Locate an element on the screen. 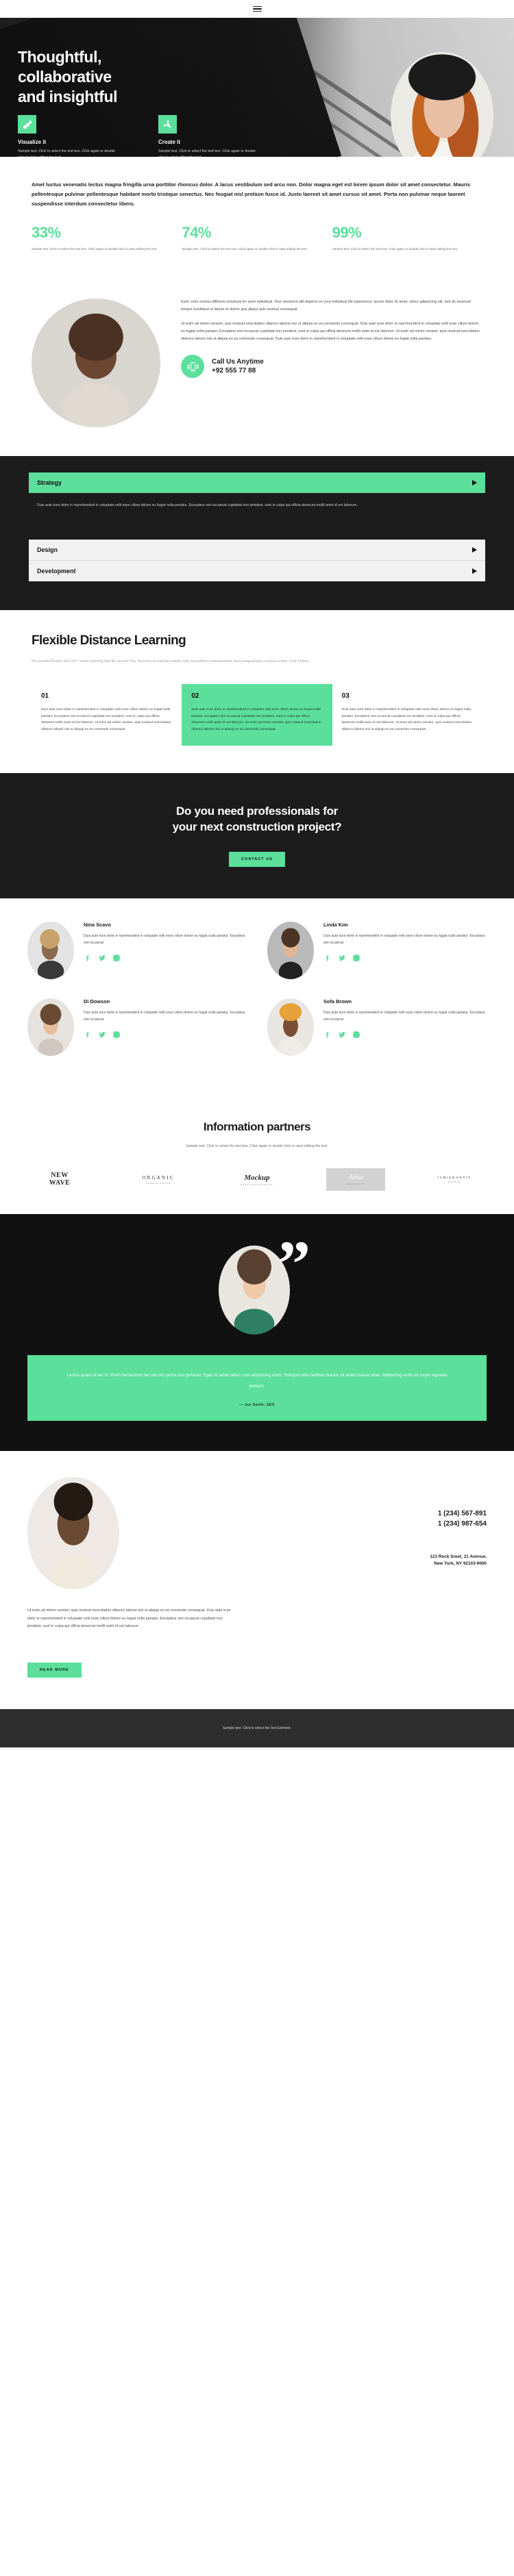  hamburger-menu-icon is located at coordinates (257, 8).